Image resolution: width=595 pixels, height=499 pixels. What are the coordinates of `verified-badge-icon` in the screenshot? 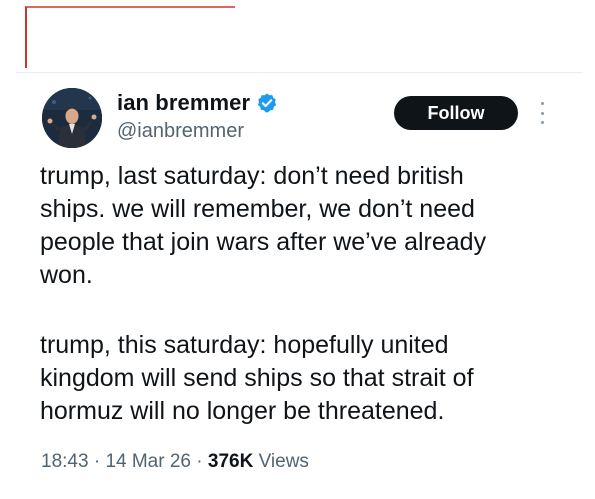 It's located at (267, 103).